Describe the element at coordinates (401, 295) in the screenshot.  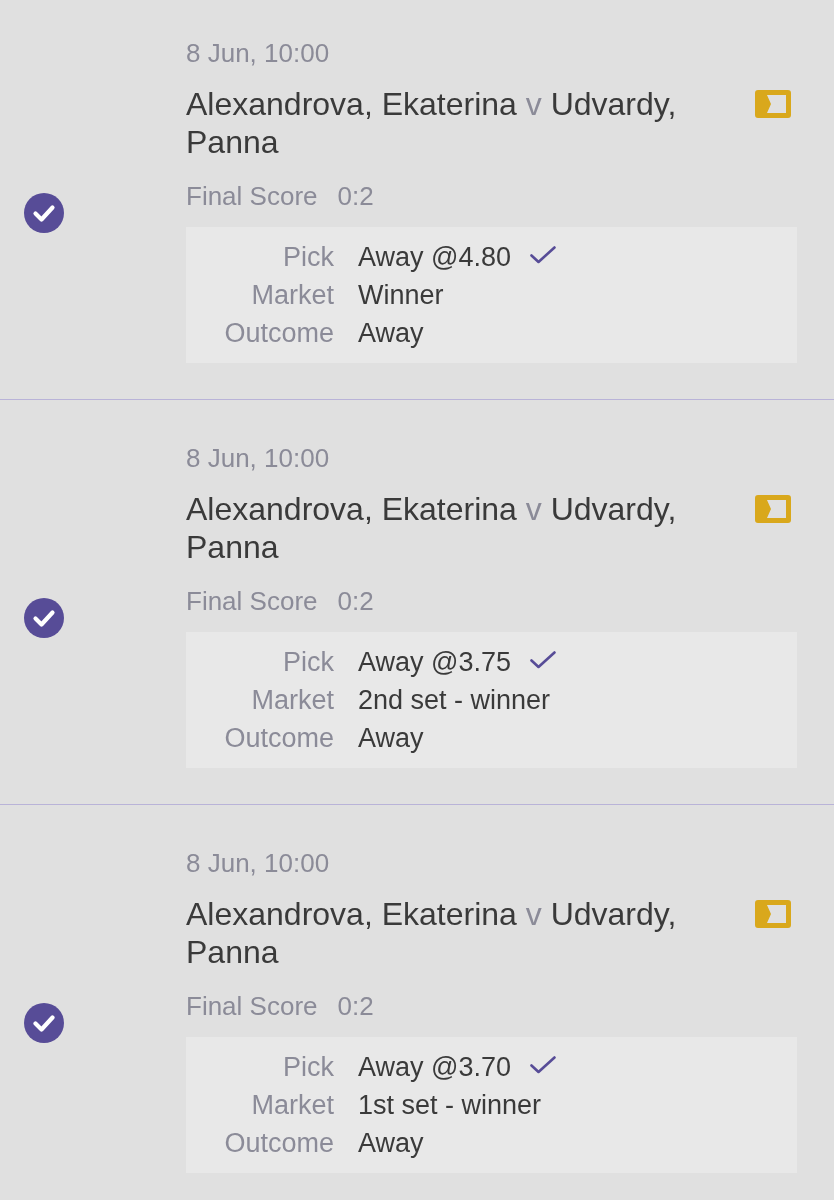
I see `market-value: Winner` at that location.